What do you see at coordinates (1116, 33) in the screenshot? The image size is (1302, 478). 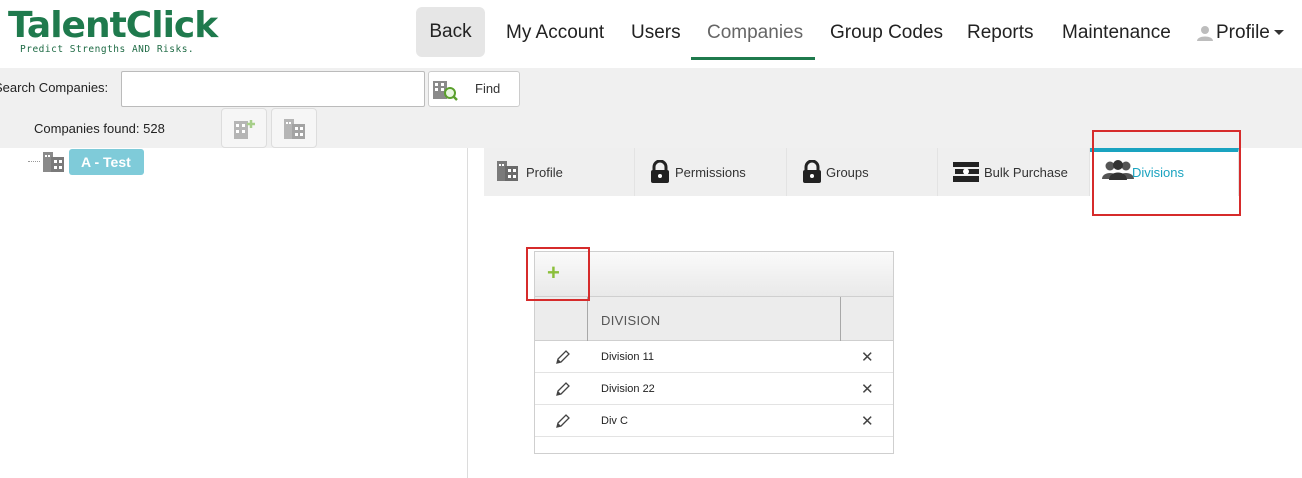 I see `nav-maintenance: Maintenance` at bounding box center [1116, 33].